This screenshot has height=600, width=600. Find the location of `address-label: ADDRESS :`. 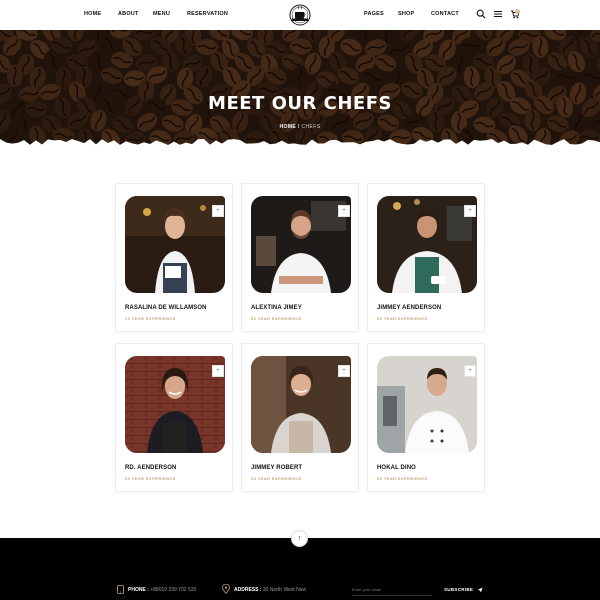

address-label: ADDRESS : is located at coordinates (248, 590).